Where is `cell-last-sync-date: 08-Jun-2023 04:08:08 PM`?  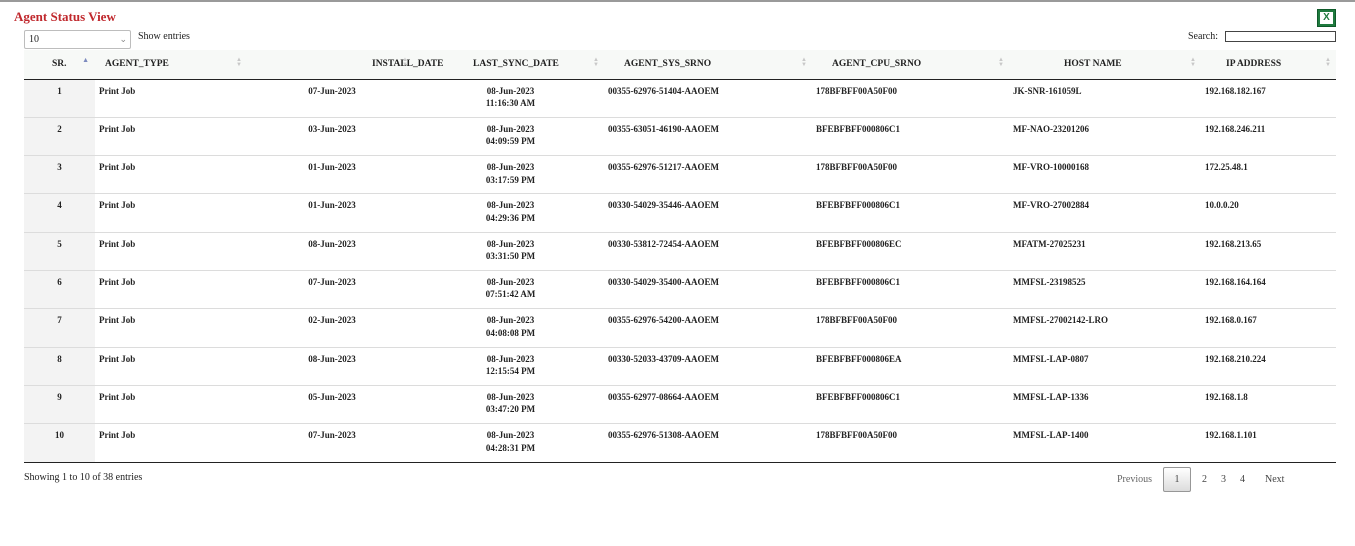
cell-last-sync-date: 08-Jun-2023 04:08:08 PM is located at coordinates (508, 328).